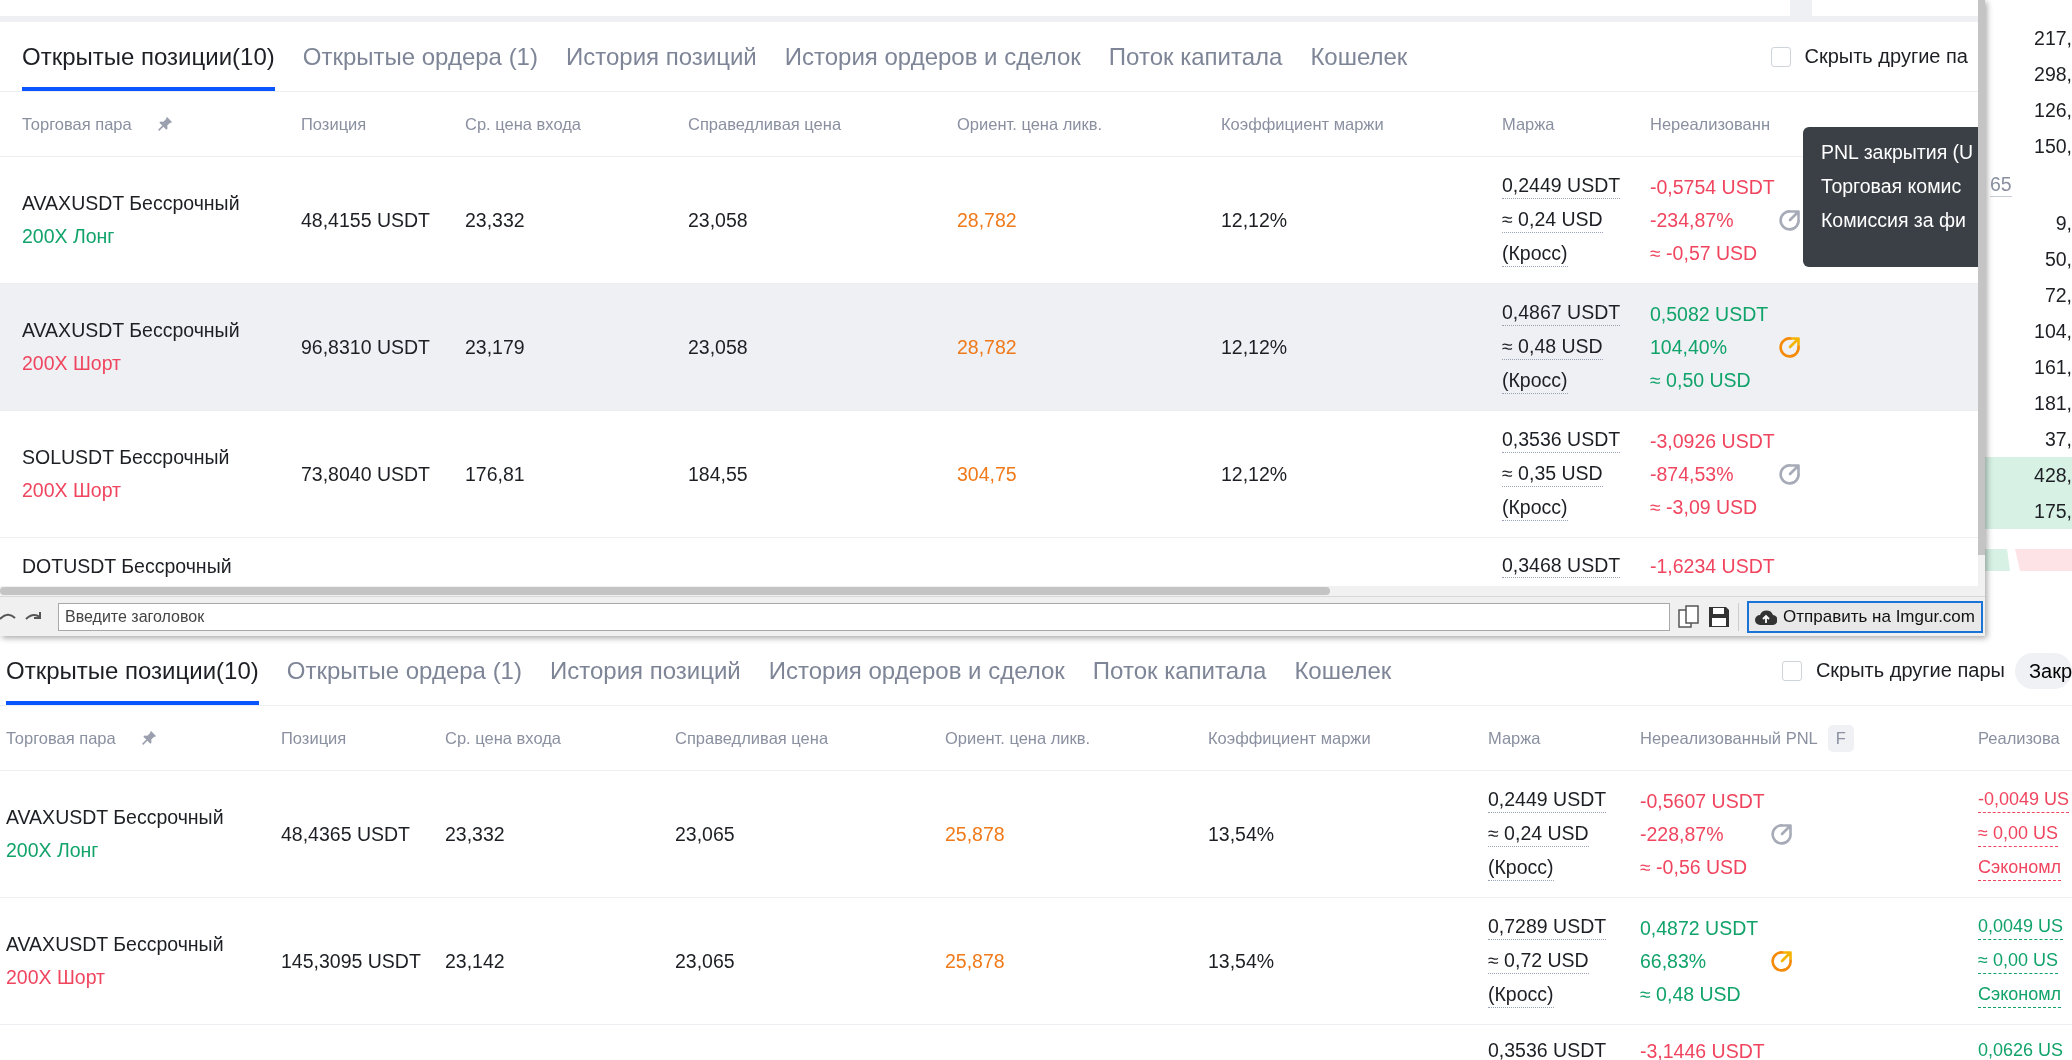 Image resolution: width=2072 pixels, height=1060 pixels. What do you see at coordinates (1894, 220) in the screenshot?
I see `tooltip-text: Комиссия за фи` at bounding box center [1894, 220].